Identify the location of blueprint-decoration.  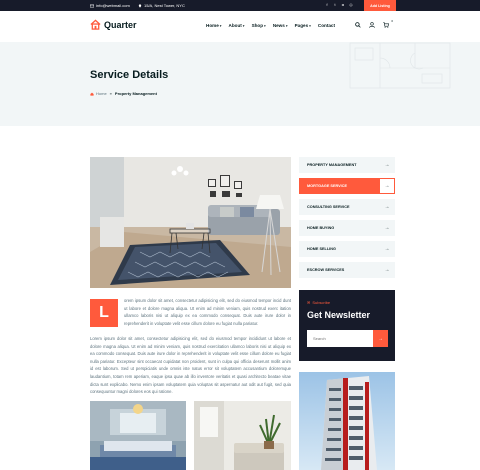
(400, 65).